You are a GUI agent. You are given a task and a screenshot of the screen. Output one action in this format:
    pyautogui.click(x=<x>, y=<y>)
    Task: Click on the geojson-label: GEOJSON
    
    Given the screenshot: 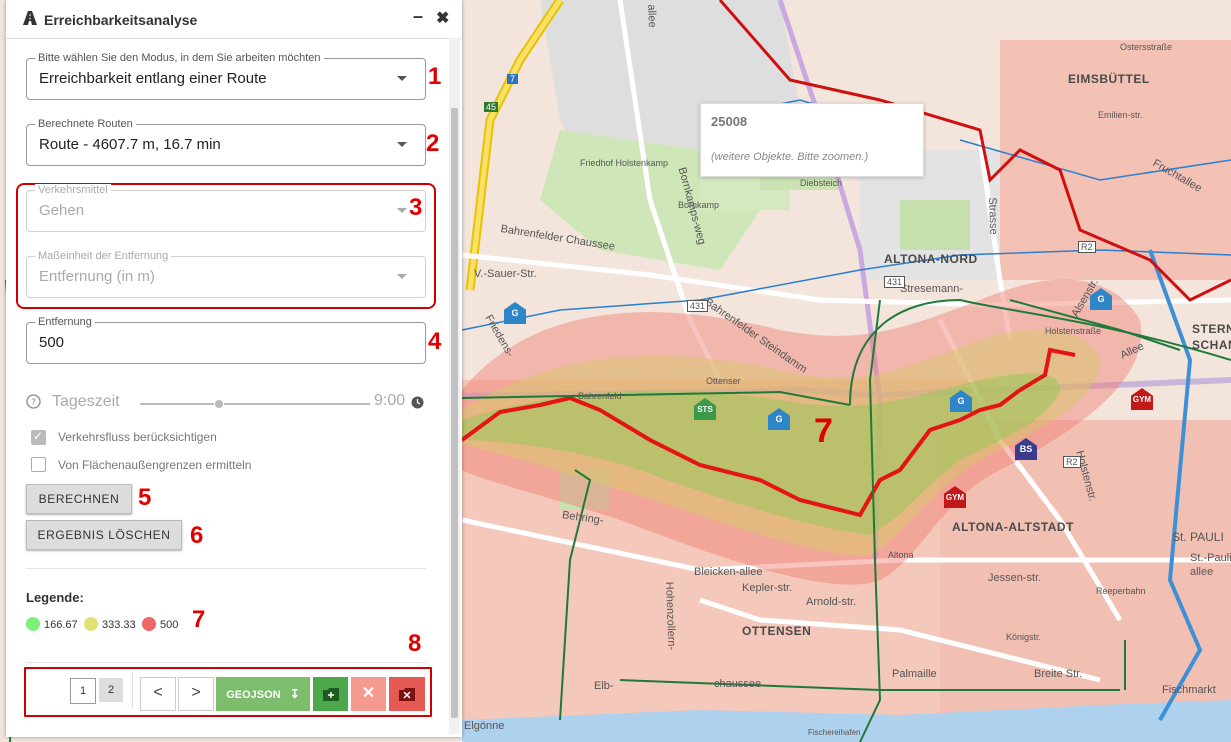 What is the action you would take?
    pyautogui.click(x=253, y=695)
    